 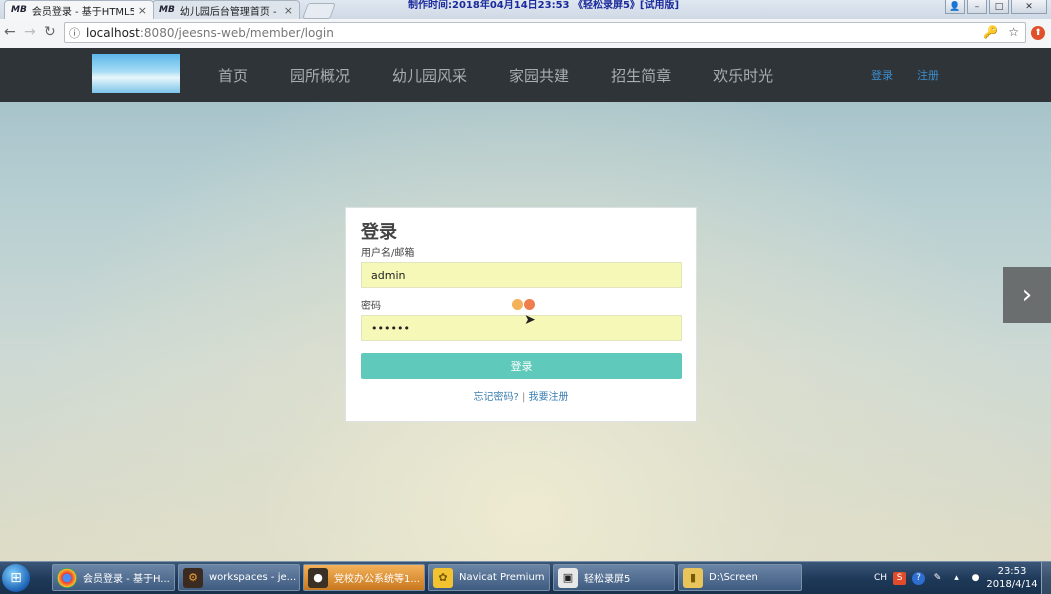 What do you see at coordinates (1001, 32) in the screenshot?
I see `address-bar-actions: 🔑 ☆` at bounding box center [1001, 32].